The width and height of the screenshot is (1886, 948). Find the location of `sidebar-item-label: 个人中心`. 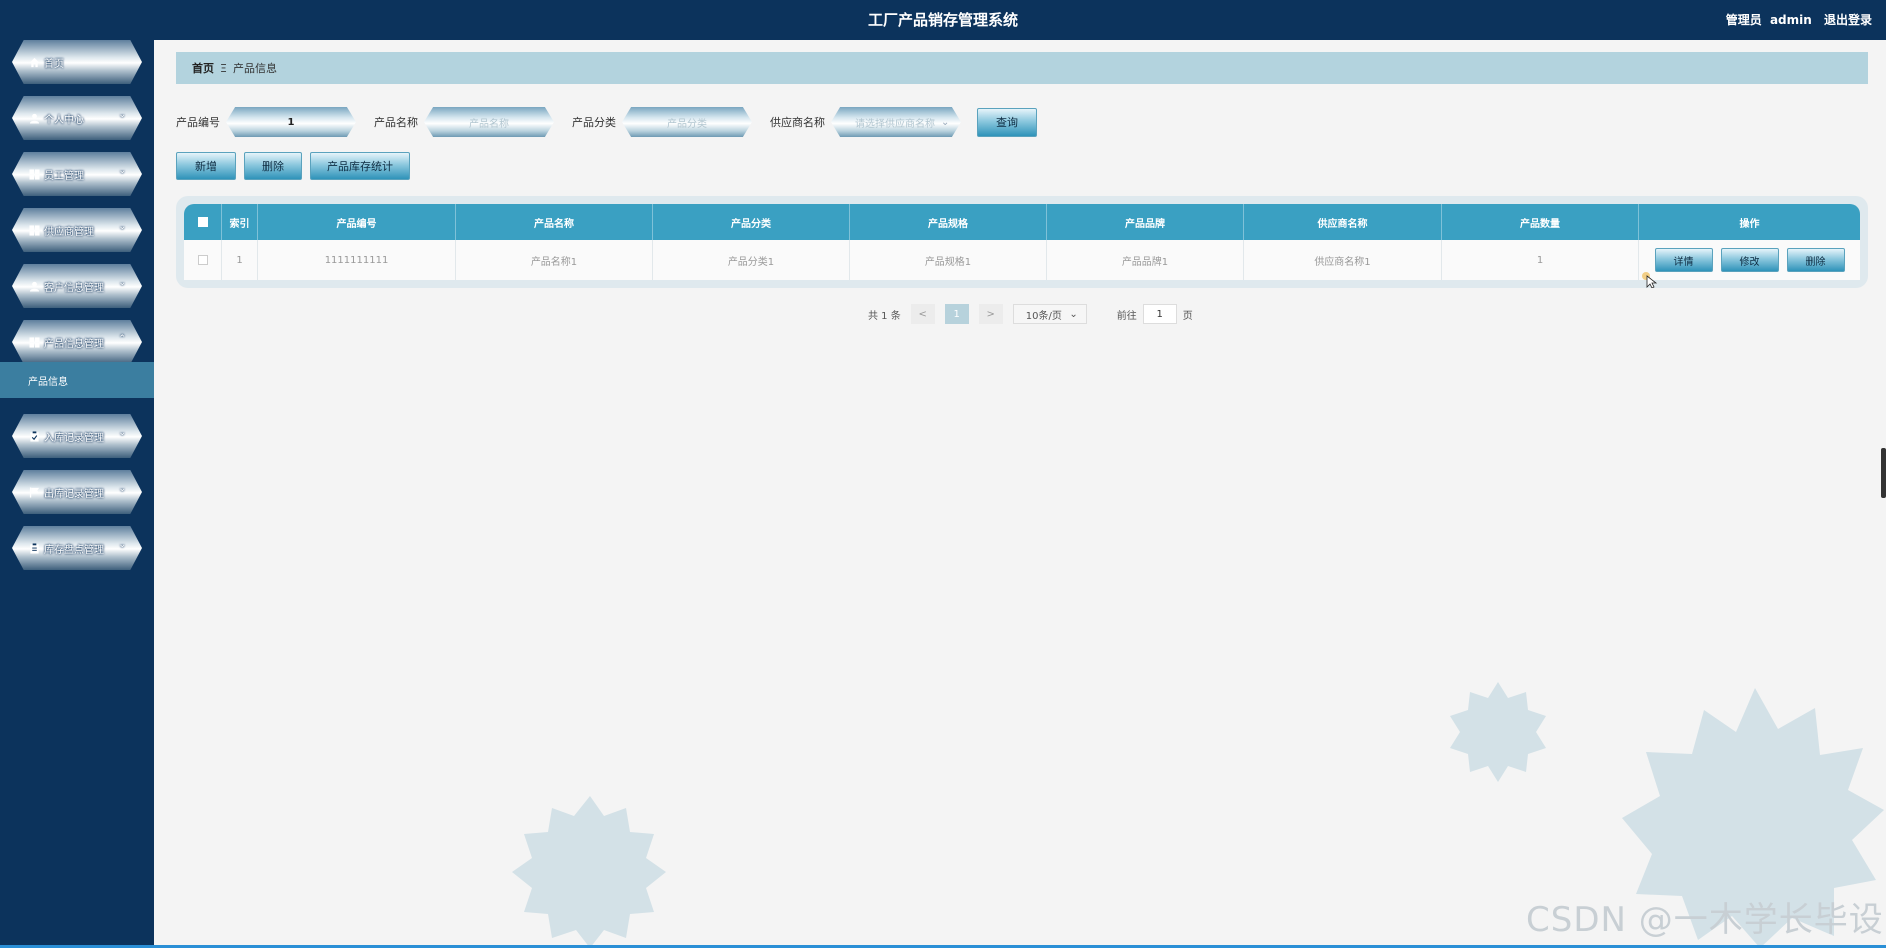

sidebar-item-label: 个人中心 is located at coordinates (64, 120).